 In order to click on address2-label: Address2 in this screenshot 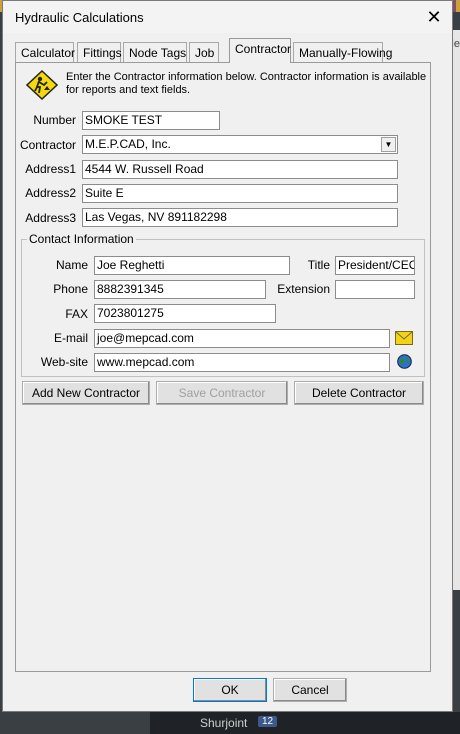, I will do `click(50, 193)`.